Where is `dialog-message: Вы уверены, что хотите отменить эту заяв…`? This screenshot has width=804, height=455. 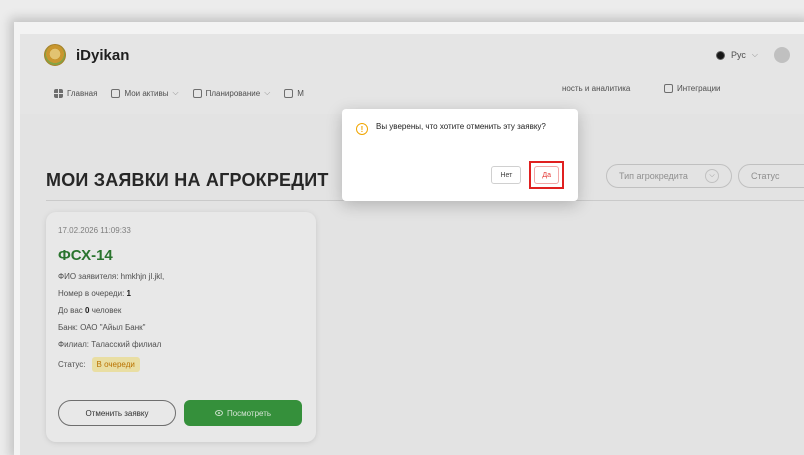
dialog-message: Вы уверены, что хотите отменить эту заяв… is located at coordinates (461, 126).